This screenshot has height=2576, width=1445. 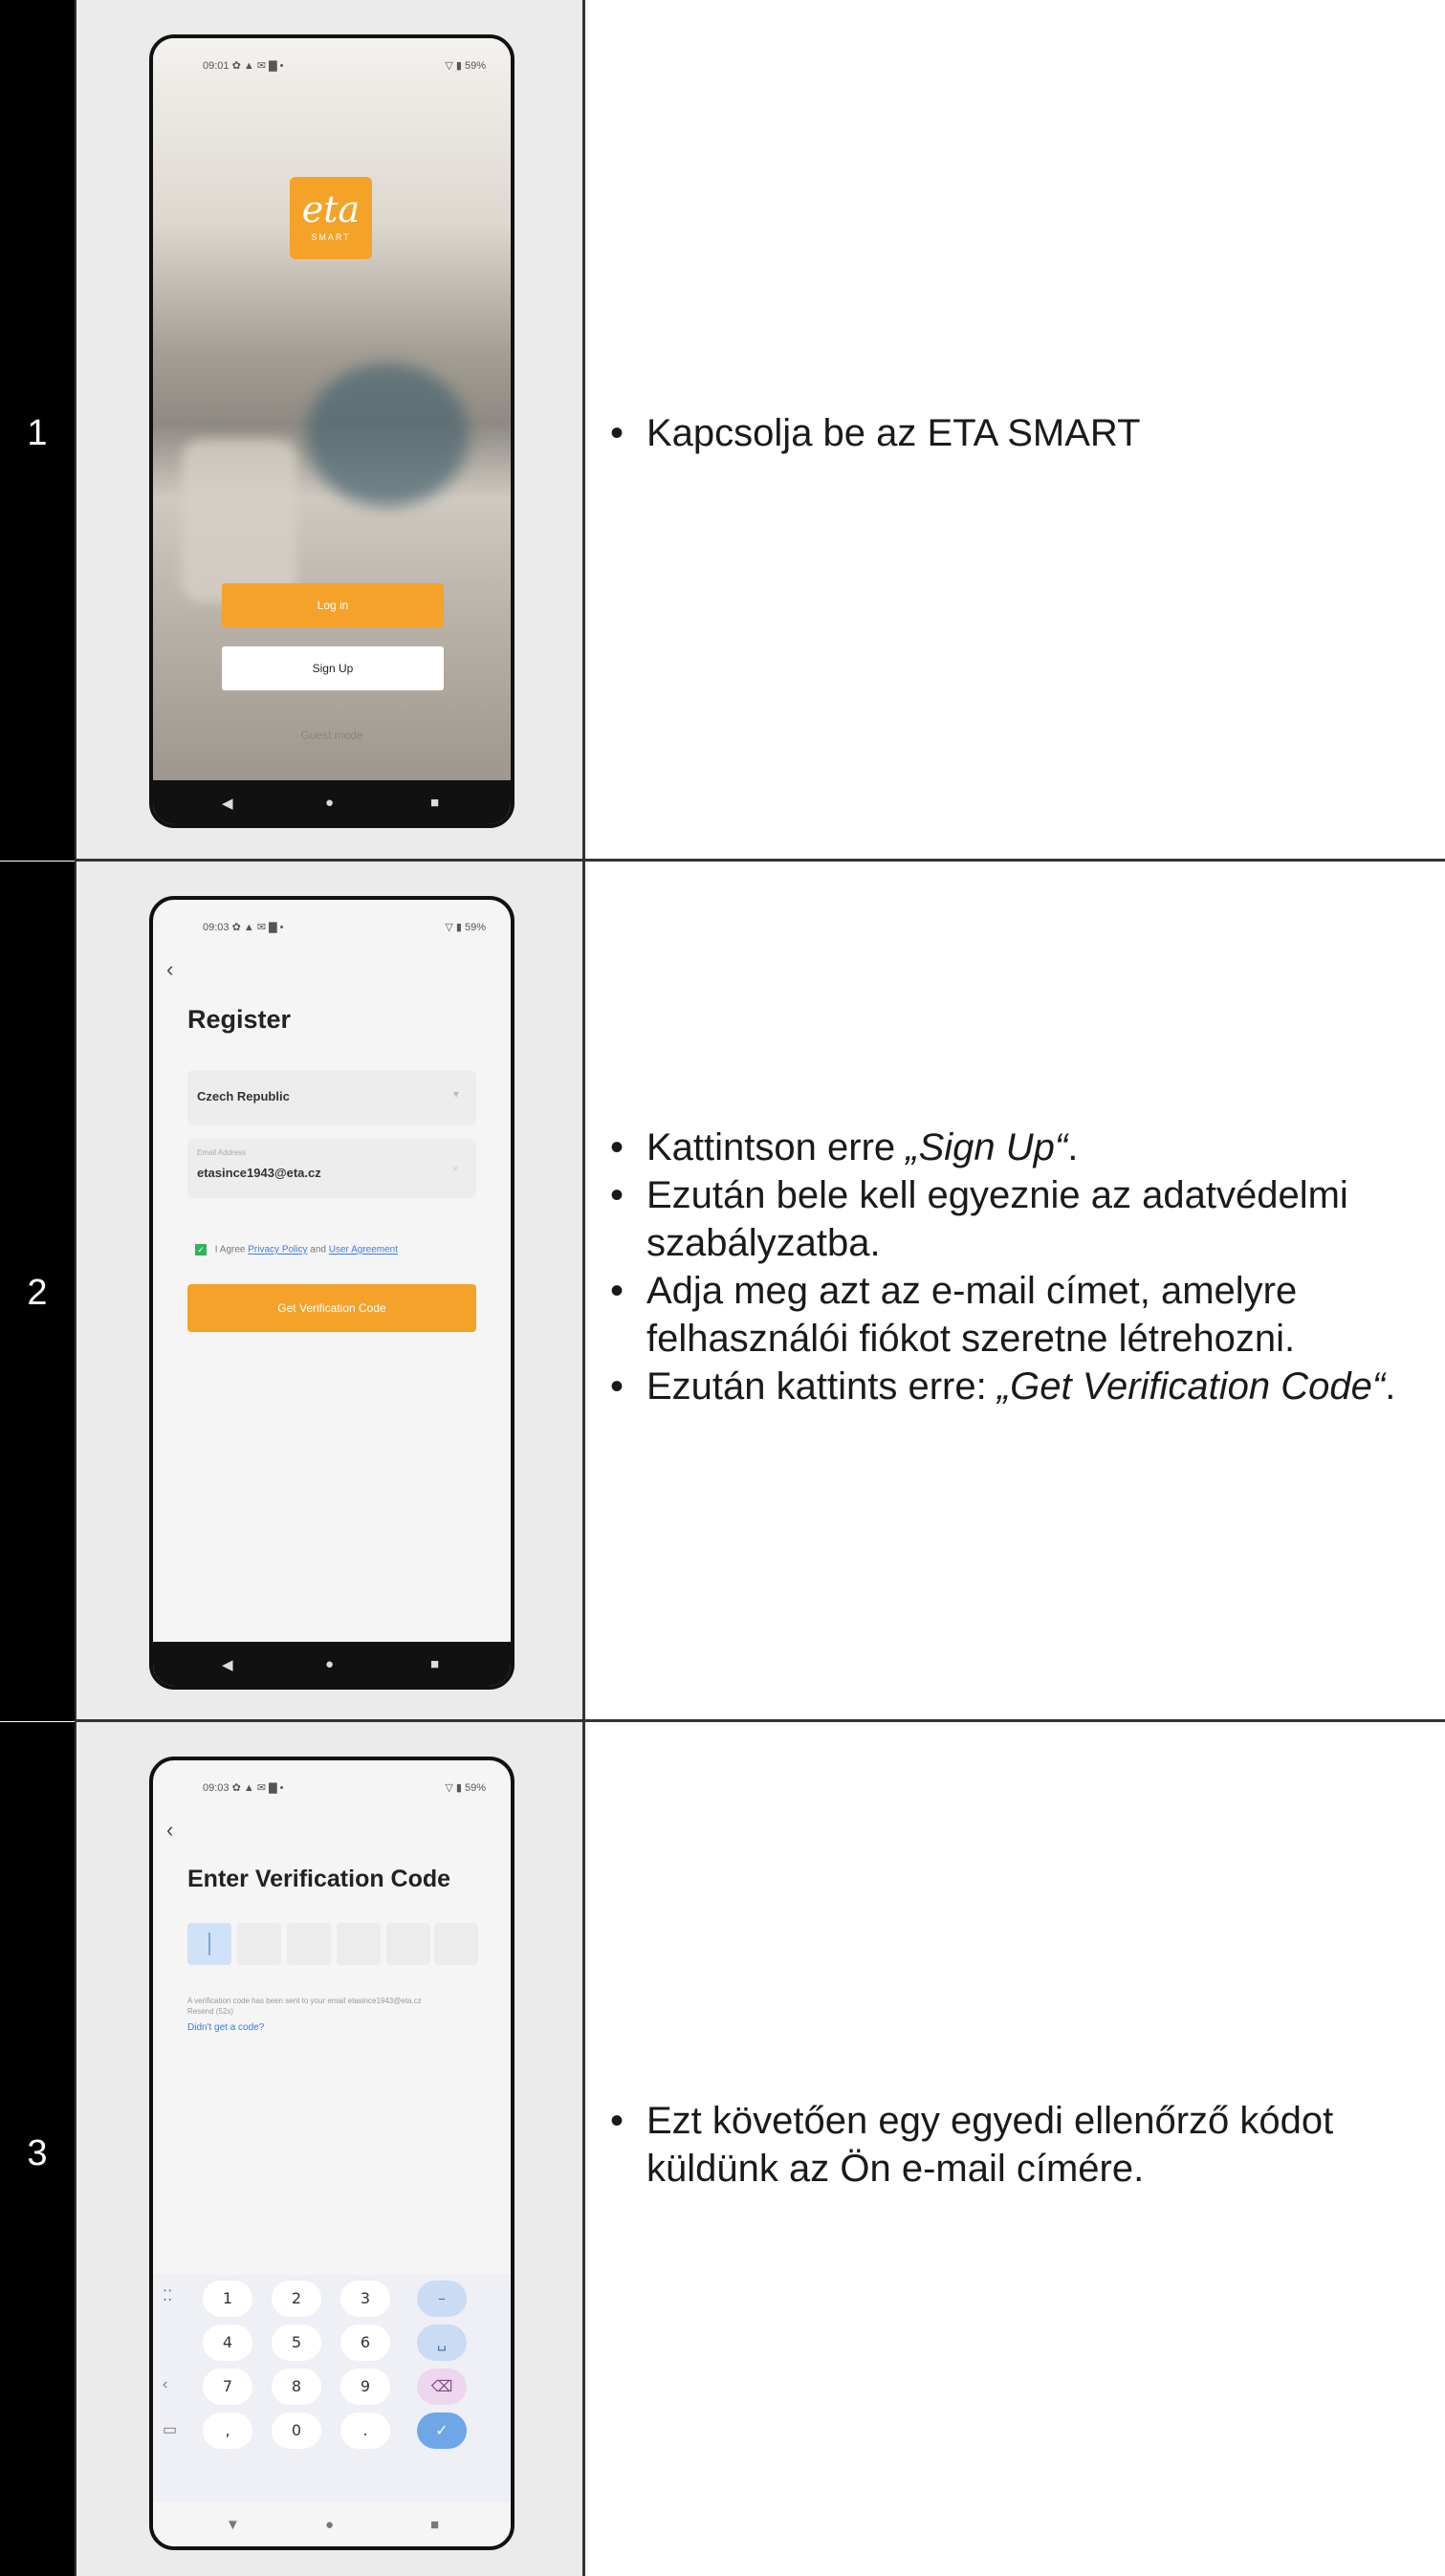 What do you see at coordinates (332, 2392) in the screenshot?
I see `numeric-keypad: ⁚⁚ ‹ ▭ 1 2 3 – 4 5 6 ␣ 7 8 9 ⌫ , 0 . ✓` at bounding box center [332, 2392].